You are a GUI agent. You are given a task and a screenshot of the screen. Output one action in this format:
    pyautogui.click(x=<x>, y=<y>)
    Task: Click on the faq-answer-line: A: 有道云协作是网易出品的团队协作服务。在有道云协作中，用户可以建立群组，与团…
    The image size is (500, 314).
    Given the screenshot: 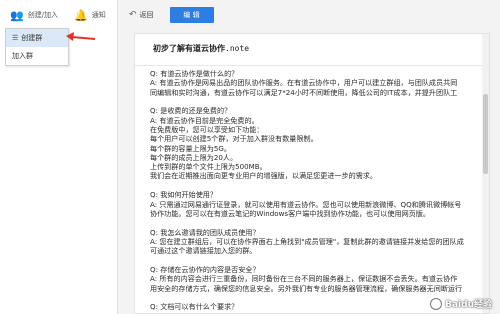 What is the action you would take?
    pyautogui.click(x=304, y=83)
    